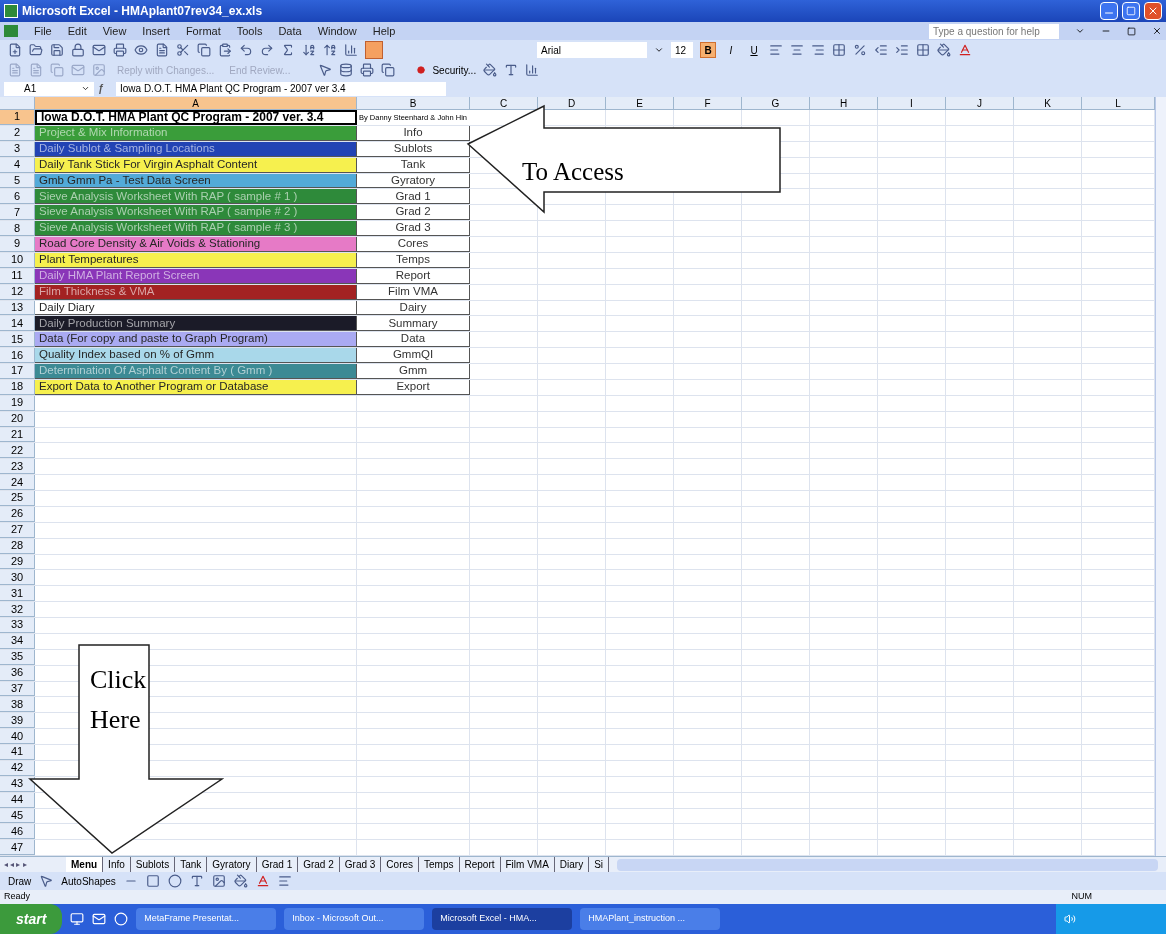 The height and width of the screenshot is (934, 1166). What do you see at coordinates (17, 244) in the screenshot?
I see `row-header: 9` at bounding box center [17, 244].